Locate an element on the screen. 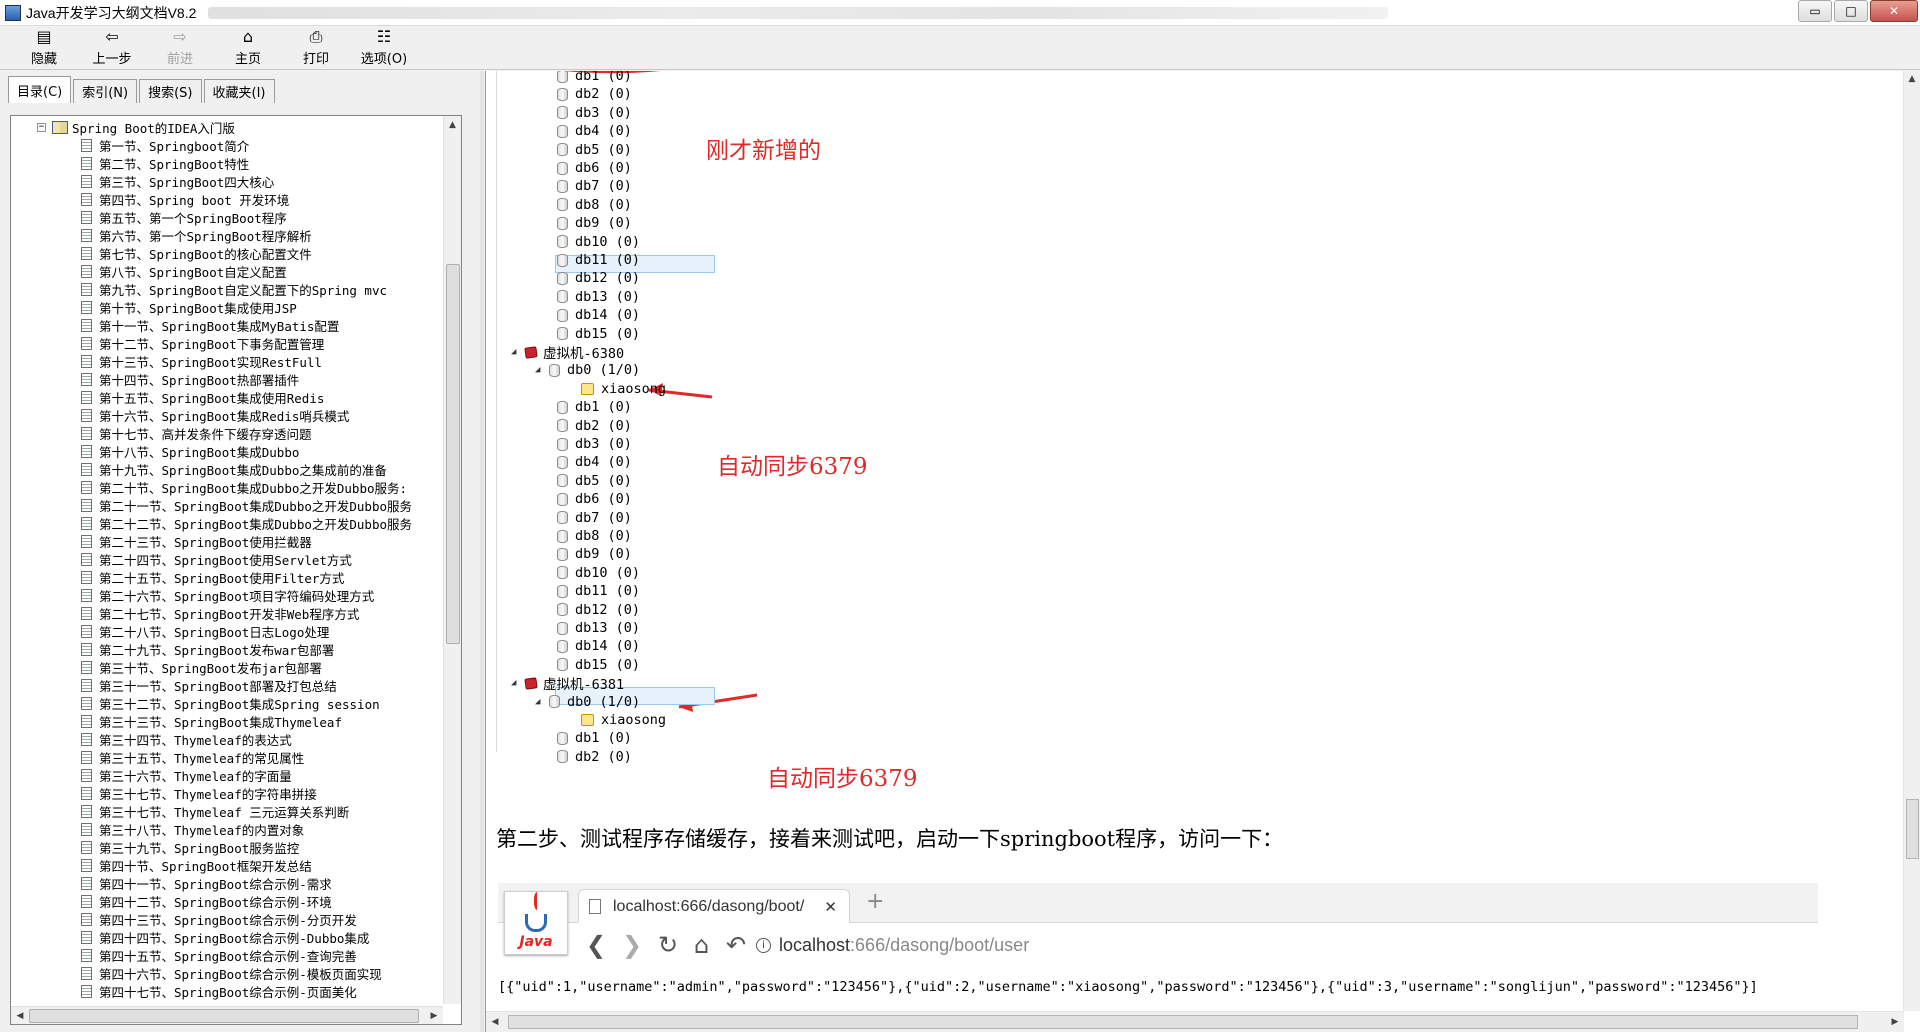 The height and width of the screenshot is (1032, 1920). panel-splitter is located at coordinates (482, 551).